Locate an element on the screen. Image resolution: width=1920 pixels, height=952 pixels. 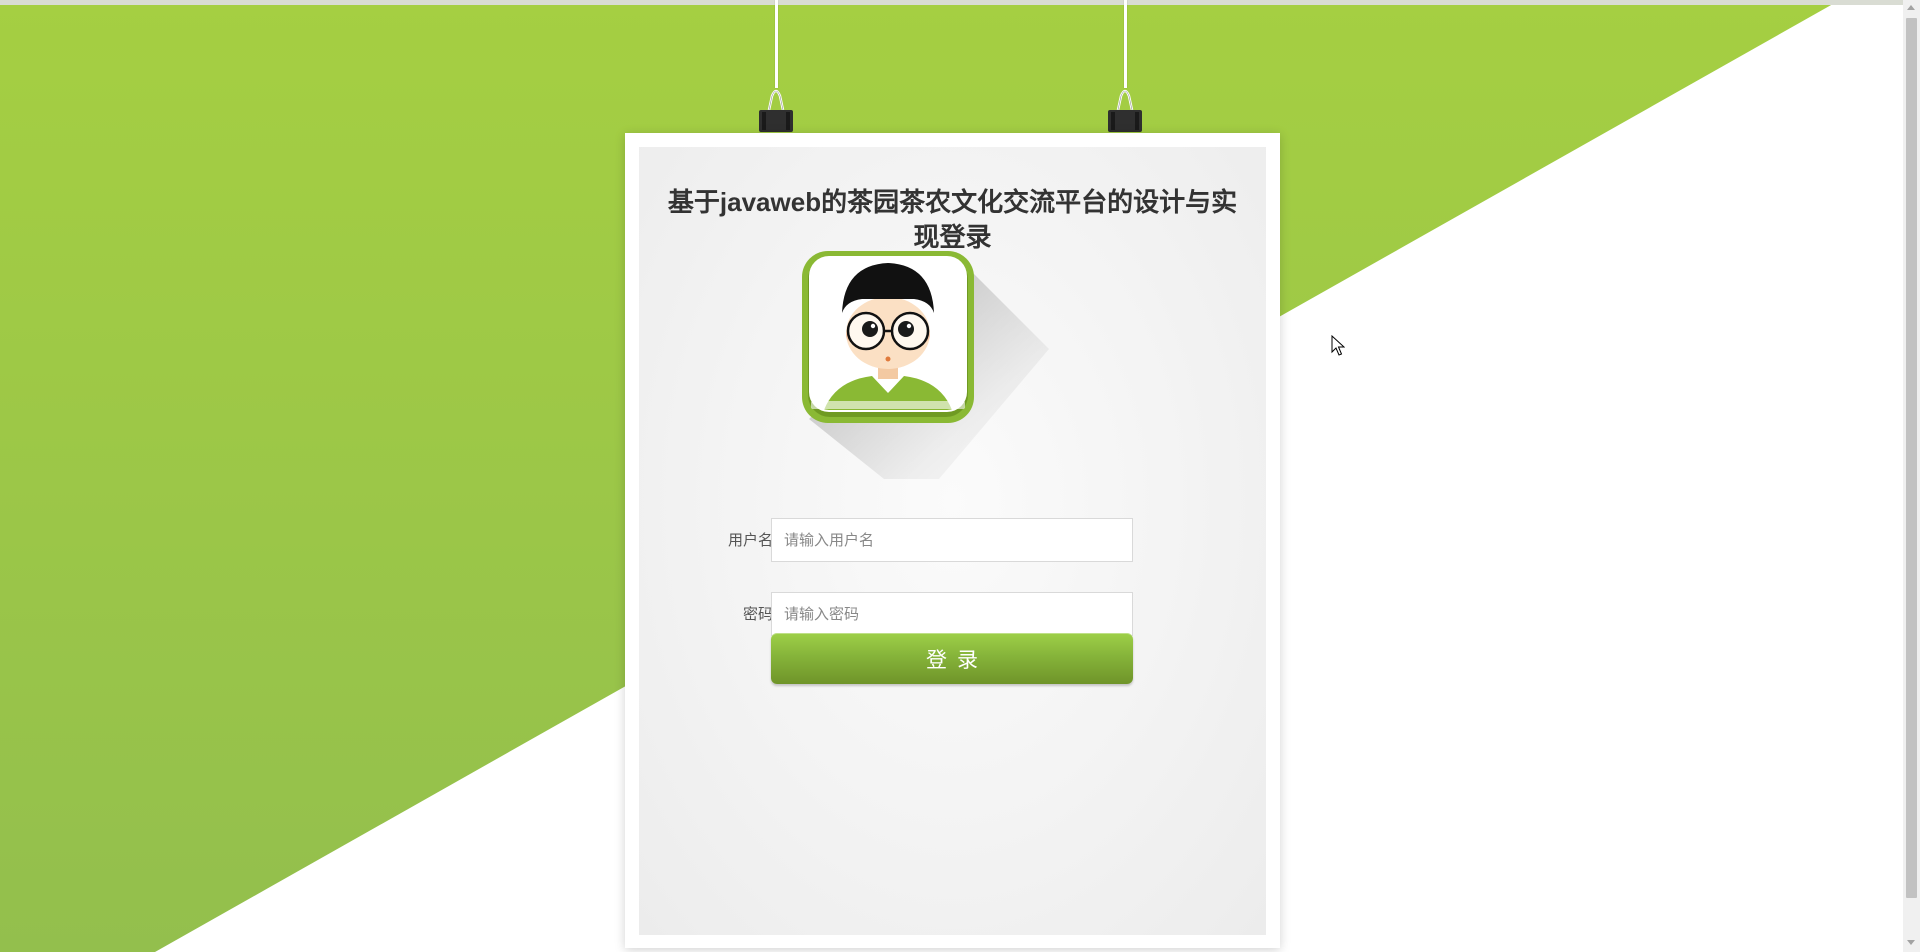
username-row: 用户名: is located at coordinates (952, 540).